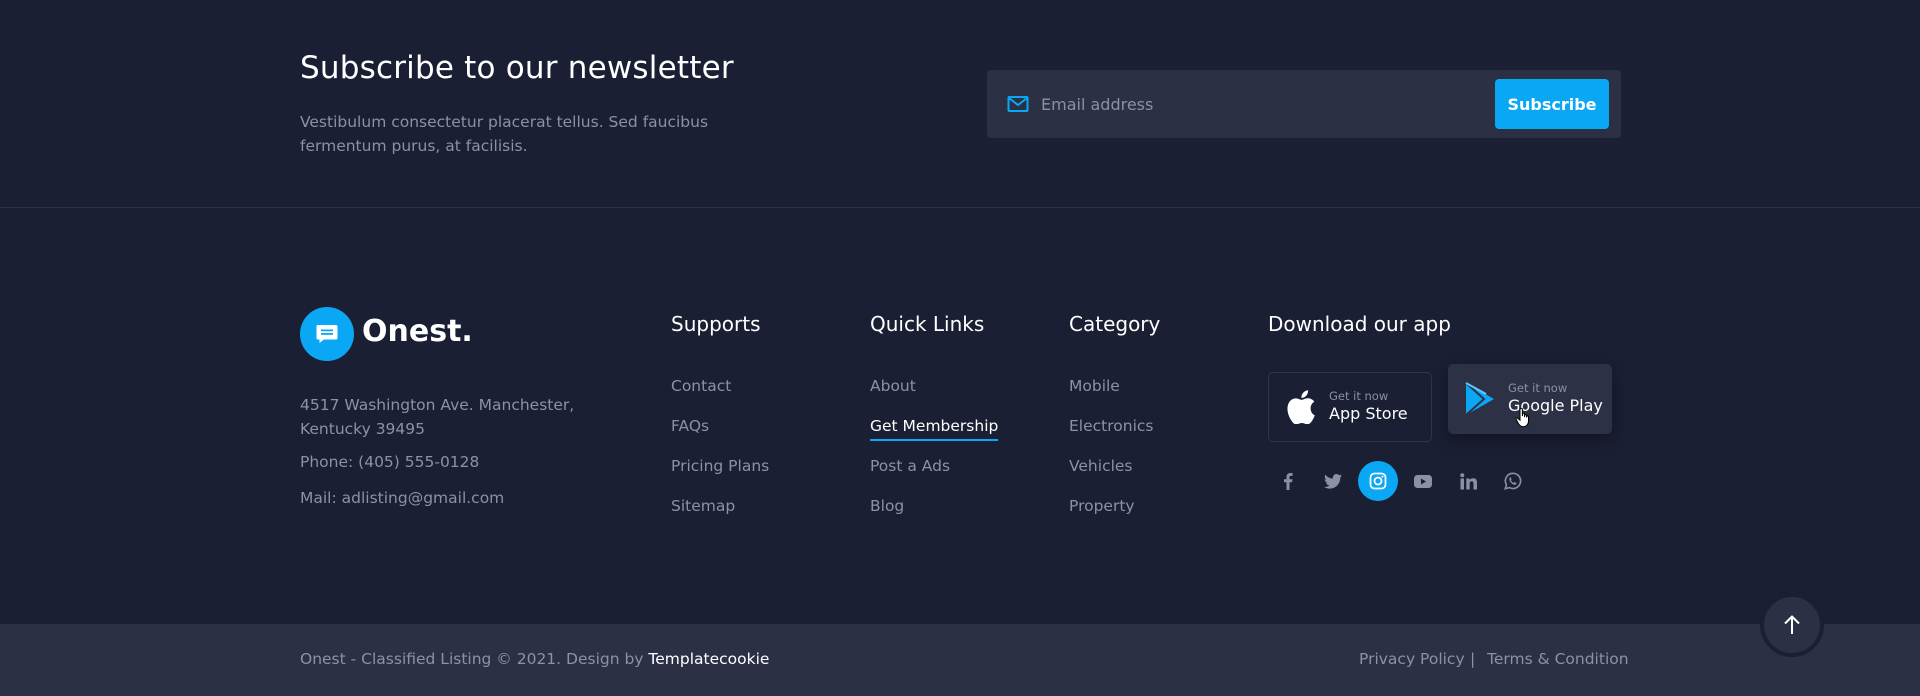 The image size is (1920, 696). I want to click on instagram-icon, so click(1378, 481).